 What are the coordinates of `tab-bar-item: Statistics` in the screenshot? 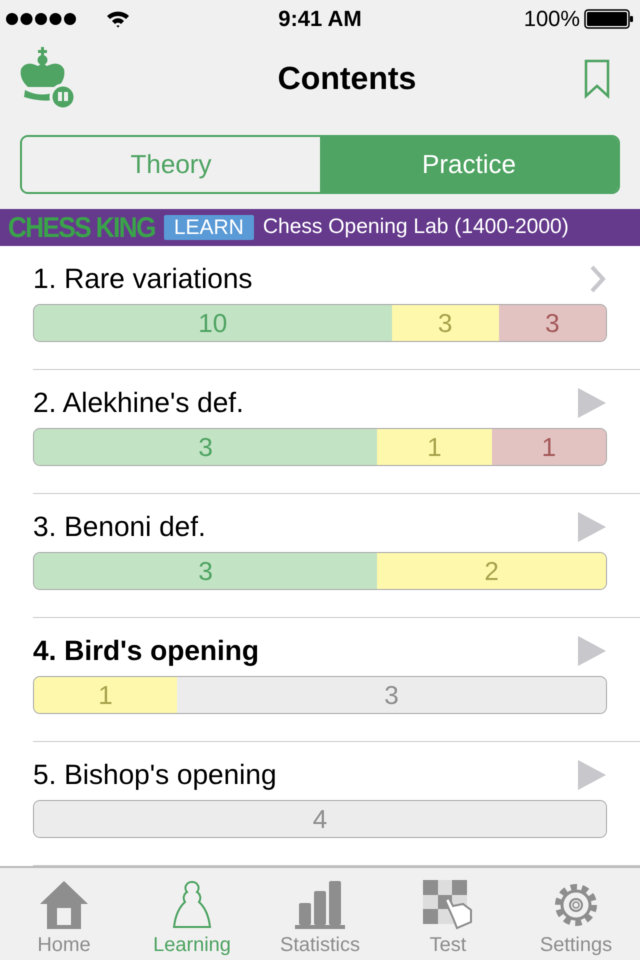 It's located at (320, 914).